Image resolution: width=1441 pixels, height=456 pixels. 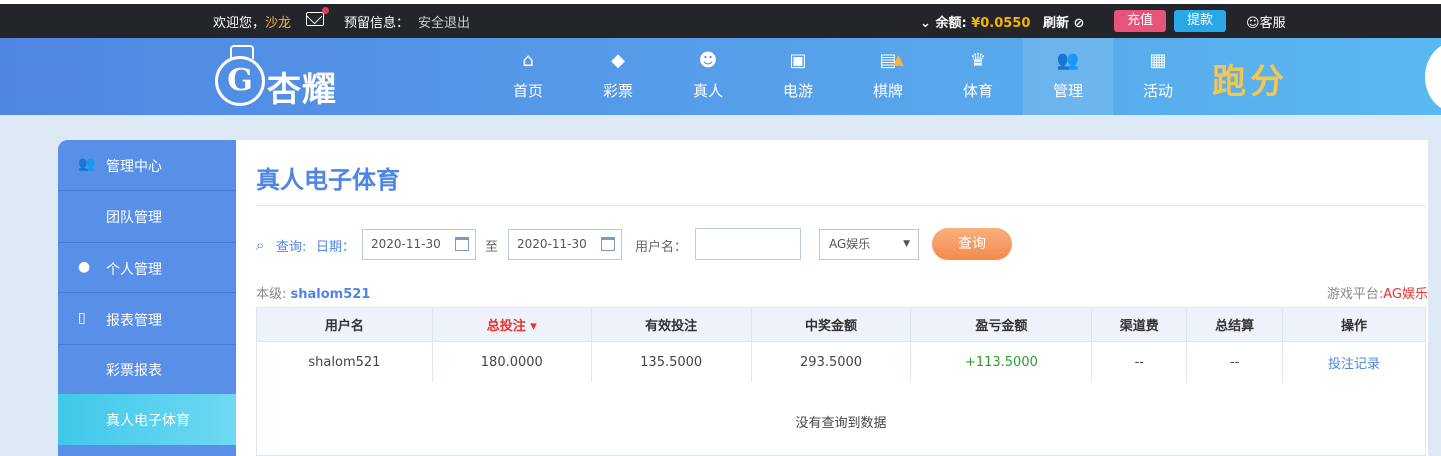 I want to click on hot-flame-icon: ▲, so click(x=898, y=60).